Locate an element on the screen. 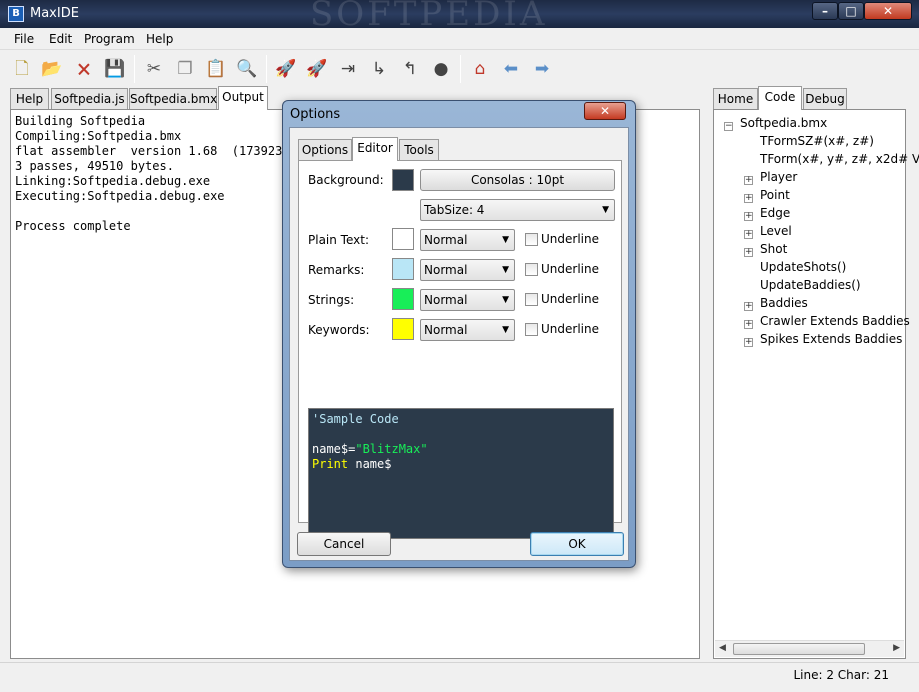  tree-item: Edge is located at coordinates (775, 213).